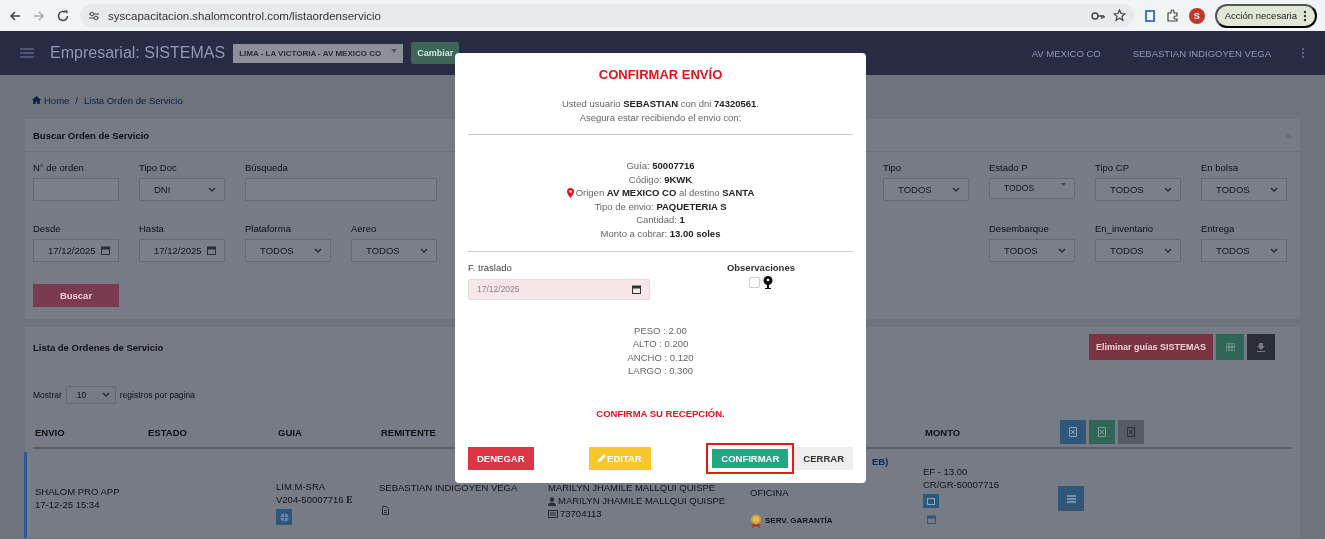  What do you see at coordinates (660, 330) in the screenshot?
I see `measure-text: PESO : 2.00` at bounding box center [660, 330].